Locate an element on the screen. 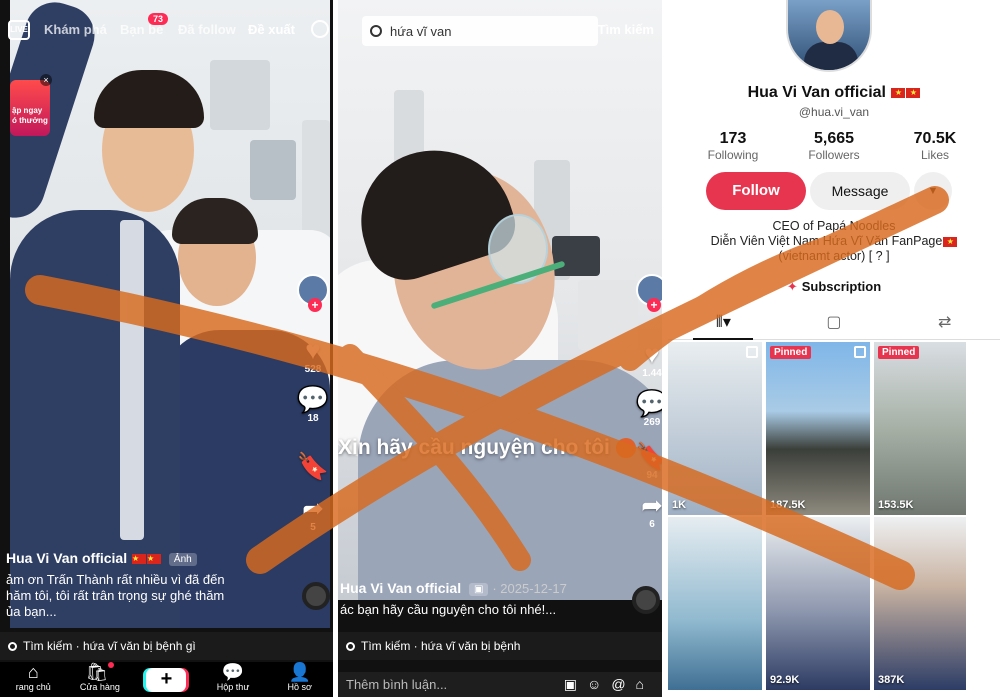 This screenshot has height=697, width=1000. related-search-text: Tìm kiếm · hứa vĩ văn bị bệnh is located at coordinates (441, 646).